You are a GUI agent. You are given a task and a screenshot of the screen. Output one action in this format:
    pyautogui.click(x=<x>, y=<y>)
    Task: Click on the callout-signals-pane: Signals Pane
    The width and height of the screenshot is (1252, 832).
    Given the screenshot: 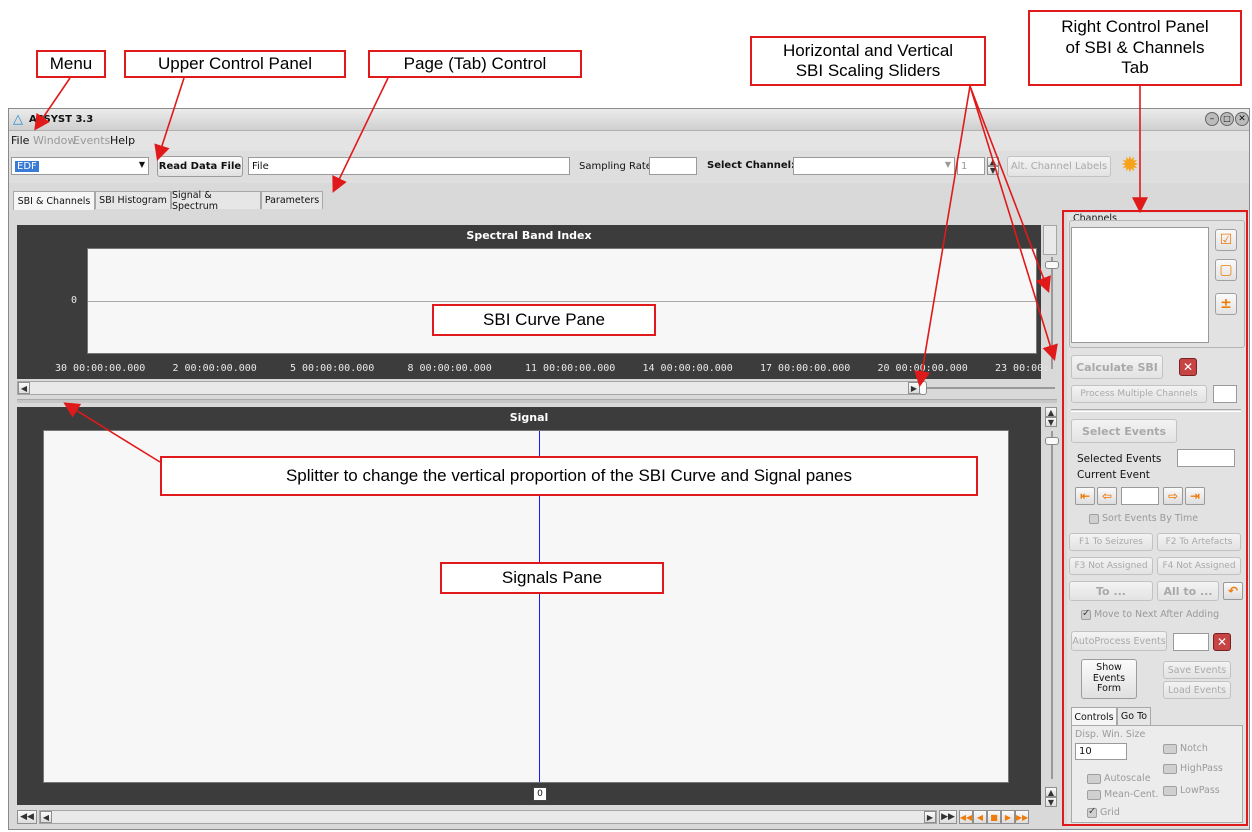 What is the action you would take?
    pyautogui.click(x=552, y=578)
    